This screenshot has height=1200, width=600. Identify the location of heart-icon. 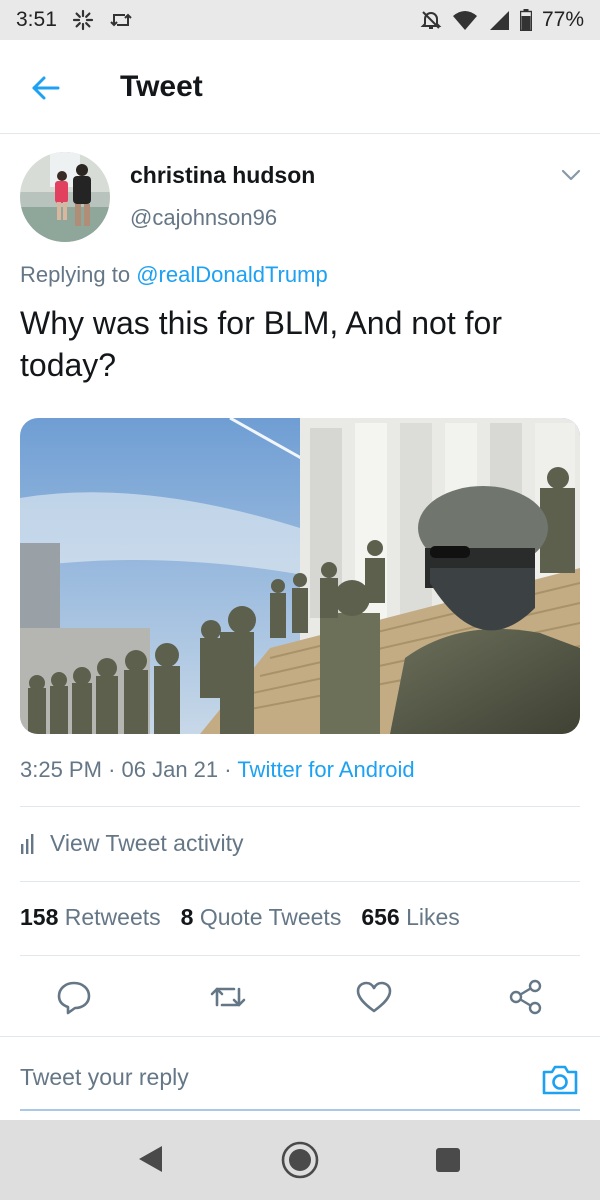
(374, 997).